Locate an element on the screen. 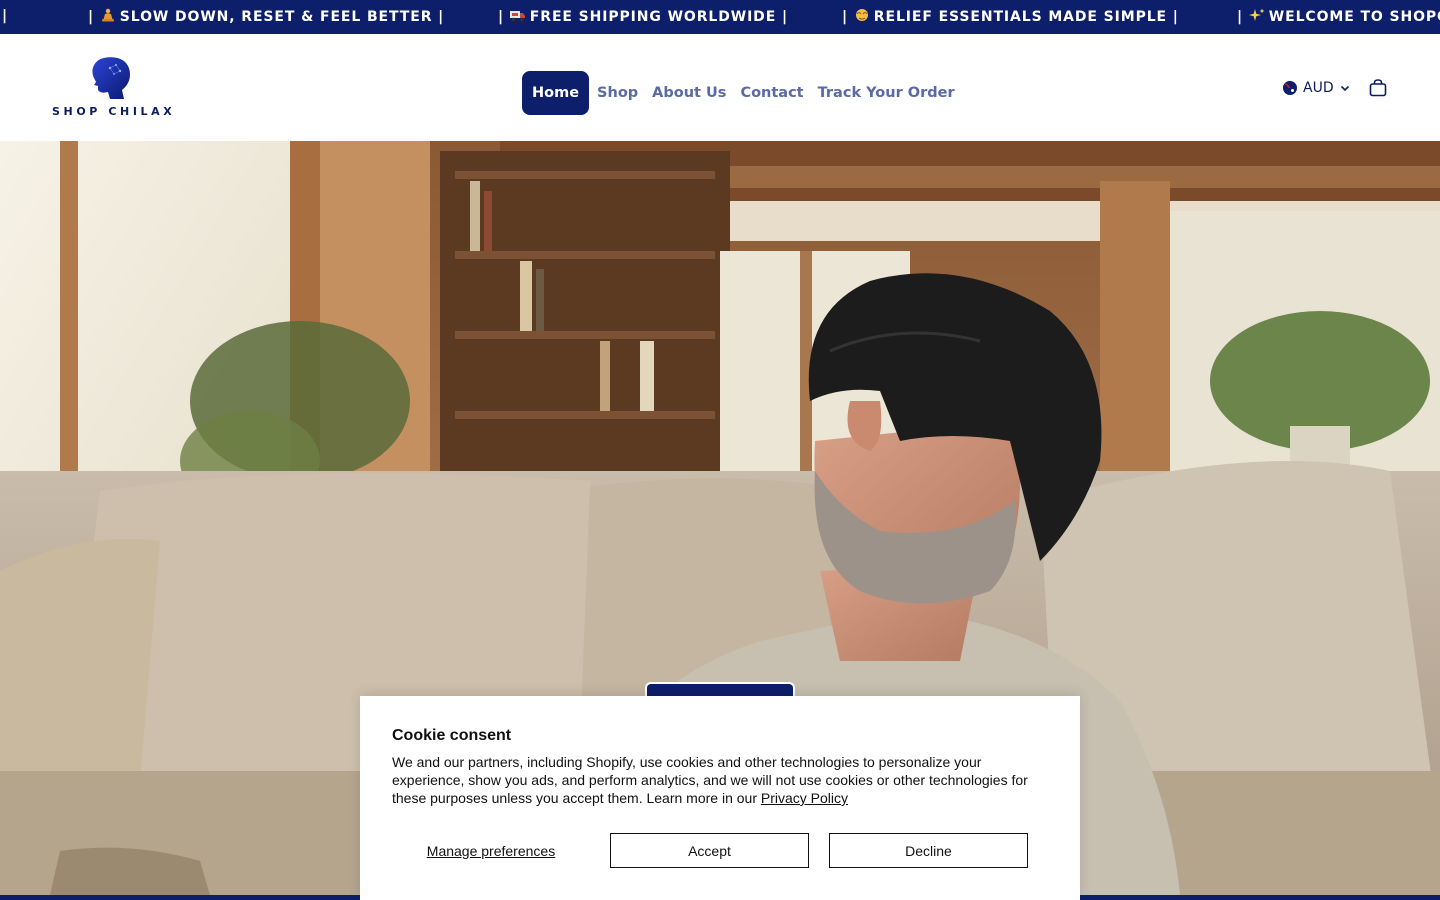 This screenshot has width=1440, height=900. nav-shop: Shop is located at coordinates (617, 93).